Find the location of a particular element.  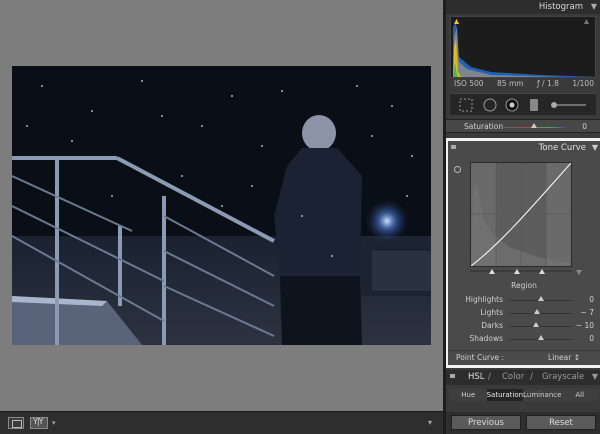

crop-tool-icon is located at coordinates (466, 105).